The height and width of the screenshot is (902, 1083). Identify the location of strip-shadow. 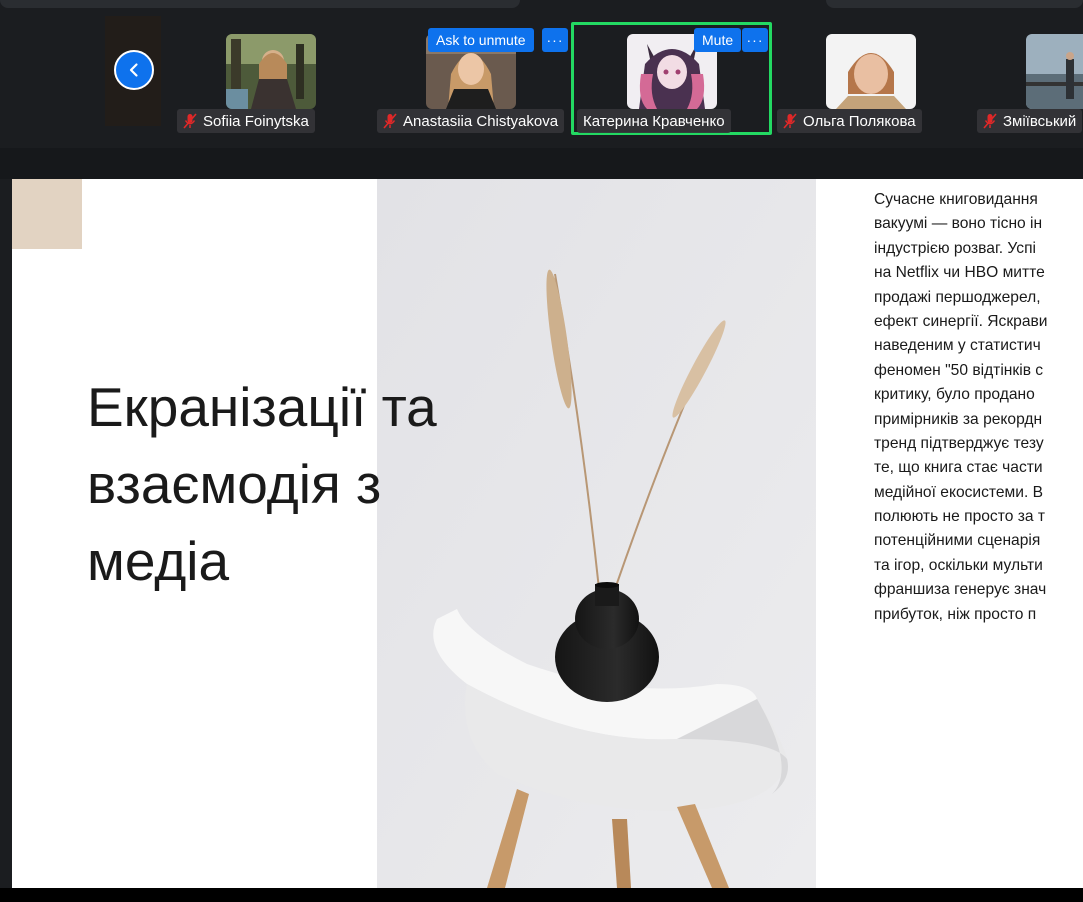
(541, 163).